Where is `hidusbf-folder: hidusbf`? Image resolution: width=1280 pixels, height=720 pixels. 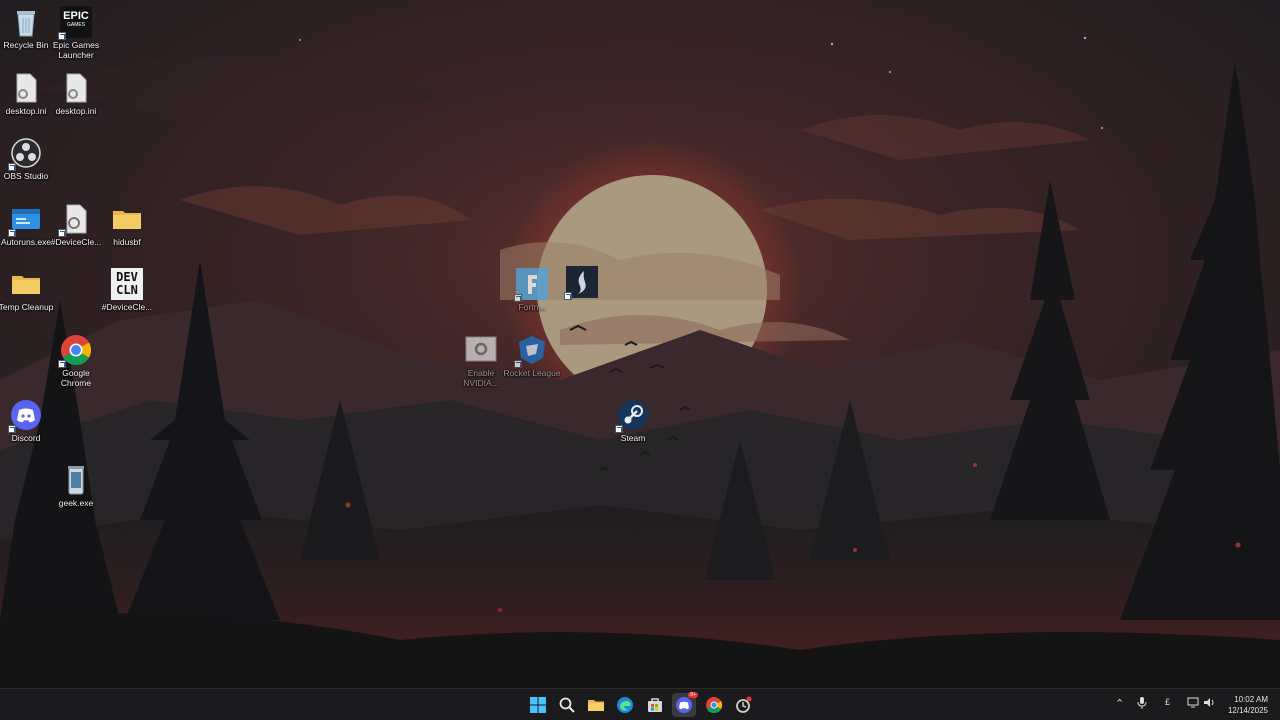
hidusbf-folder: hidusbf is located at coordinates (127, 230).